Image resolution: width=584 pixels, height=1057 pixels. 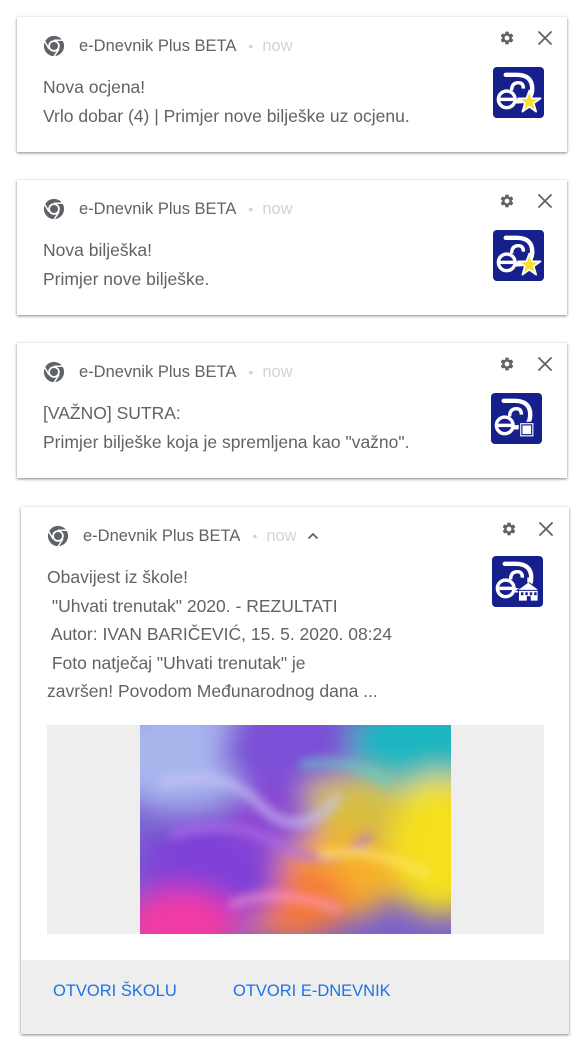 What do you see at coordinates (94, 87) in the screenshot?
I see `notification-title: Nova ocjena!` at bounding box center [94, 87].